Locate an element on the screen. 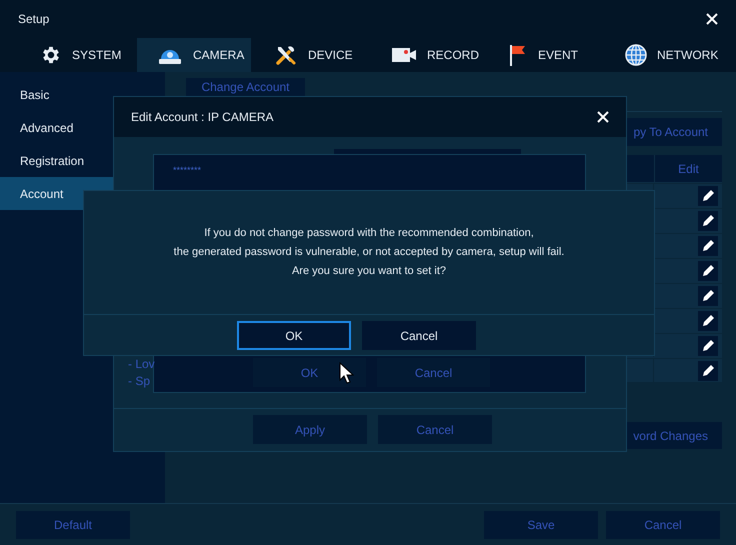  message-text: Are you sure you want to set it? is located at coordinates (369, 271).